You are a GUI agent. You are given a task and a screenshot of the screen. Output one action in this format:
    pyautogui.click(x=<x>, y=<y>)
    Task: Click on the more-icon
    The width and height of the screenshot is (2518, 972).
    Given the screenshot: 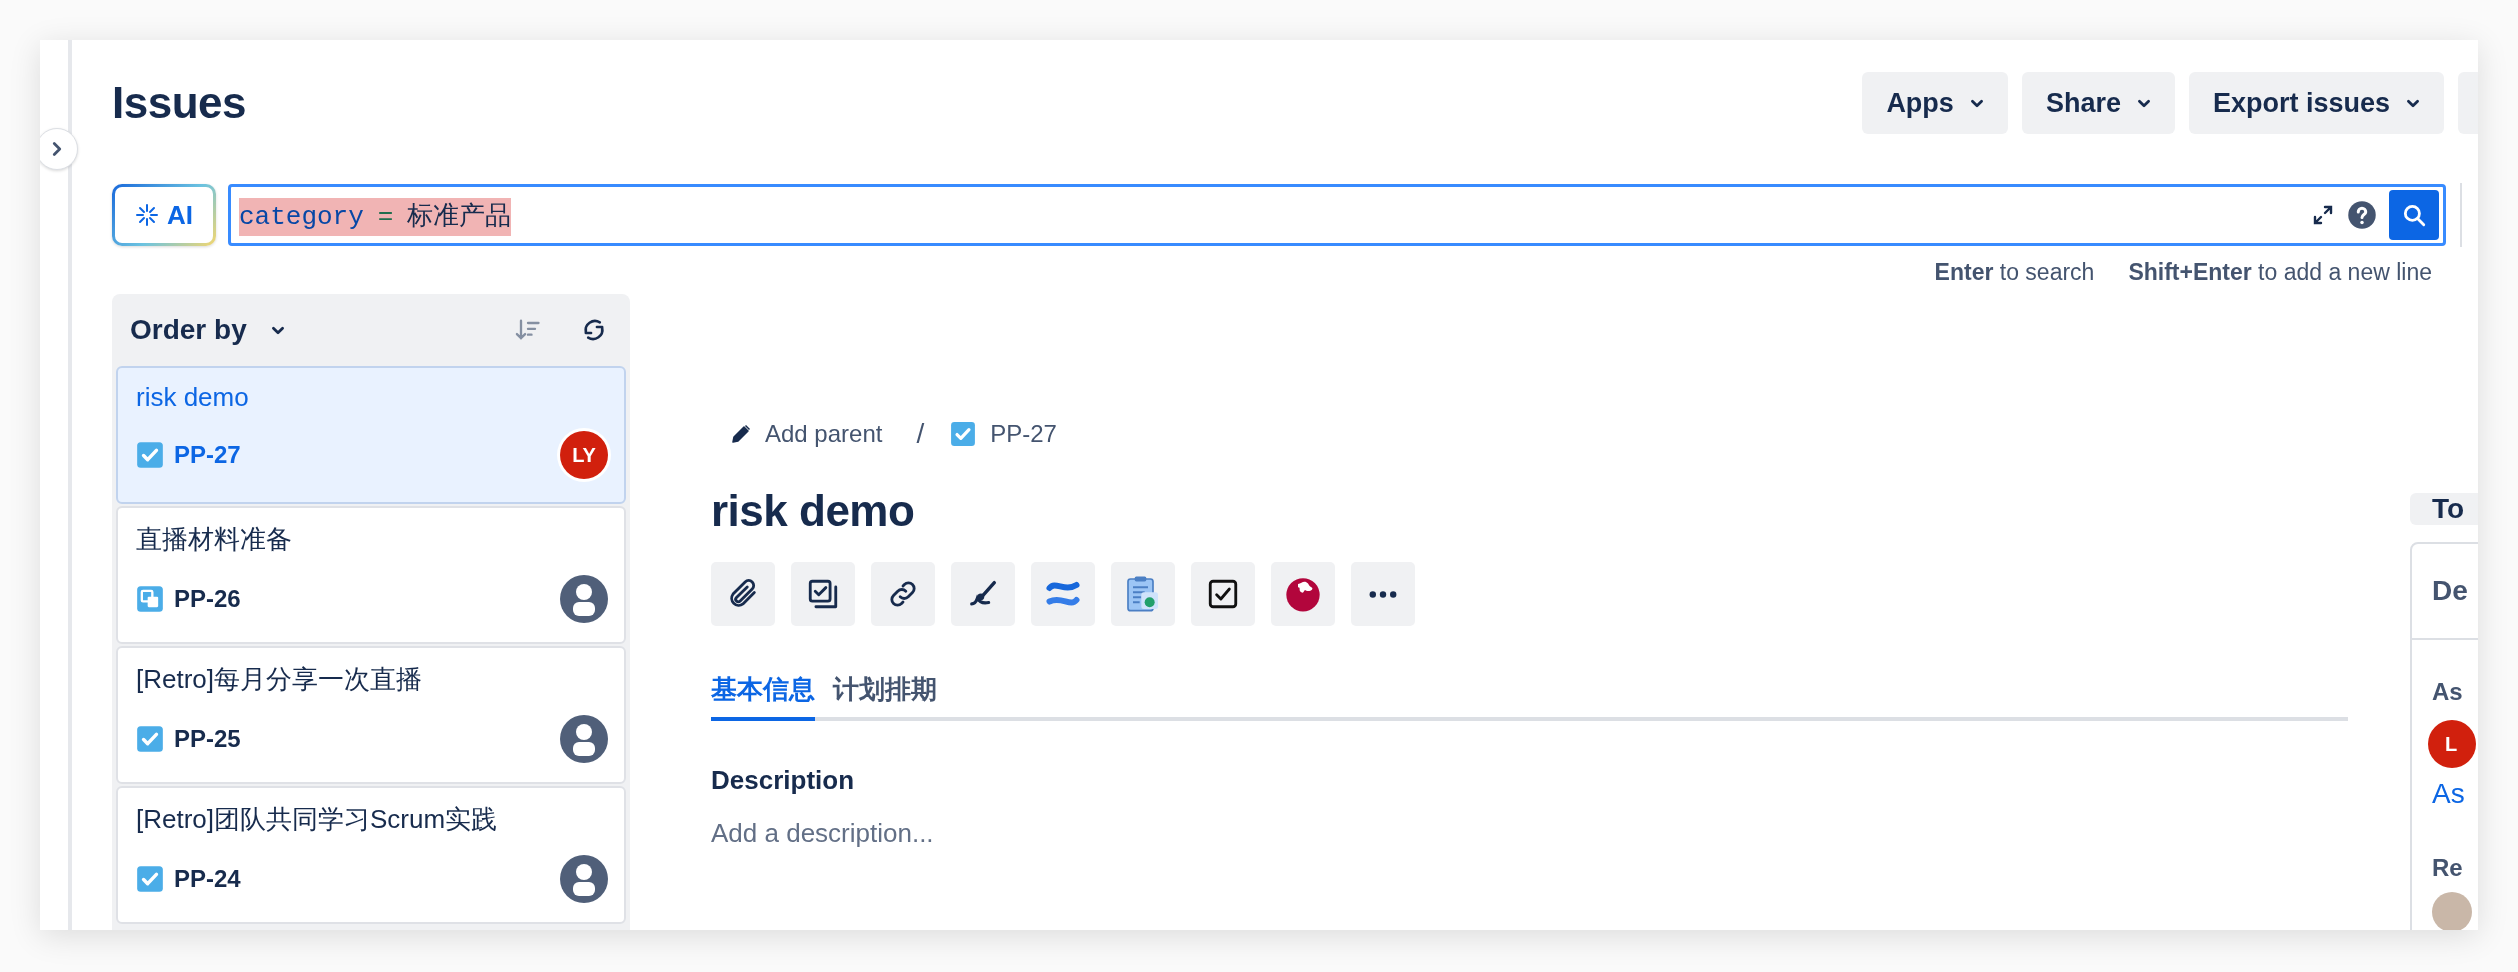 What is the action you would take?
    pyautogui.click(x=1383, y=594)
    